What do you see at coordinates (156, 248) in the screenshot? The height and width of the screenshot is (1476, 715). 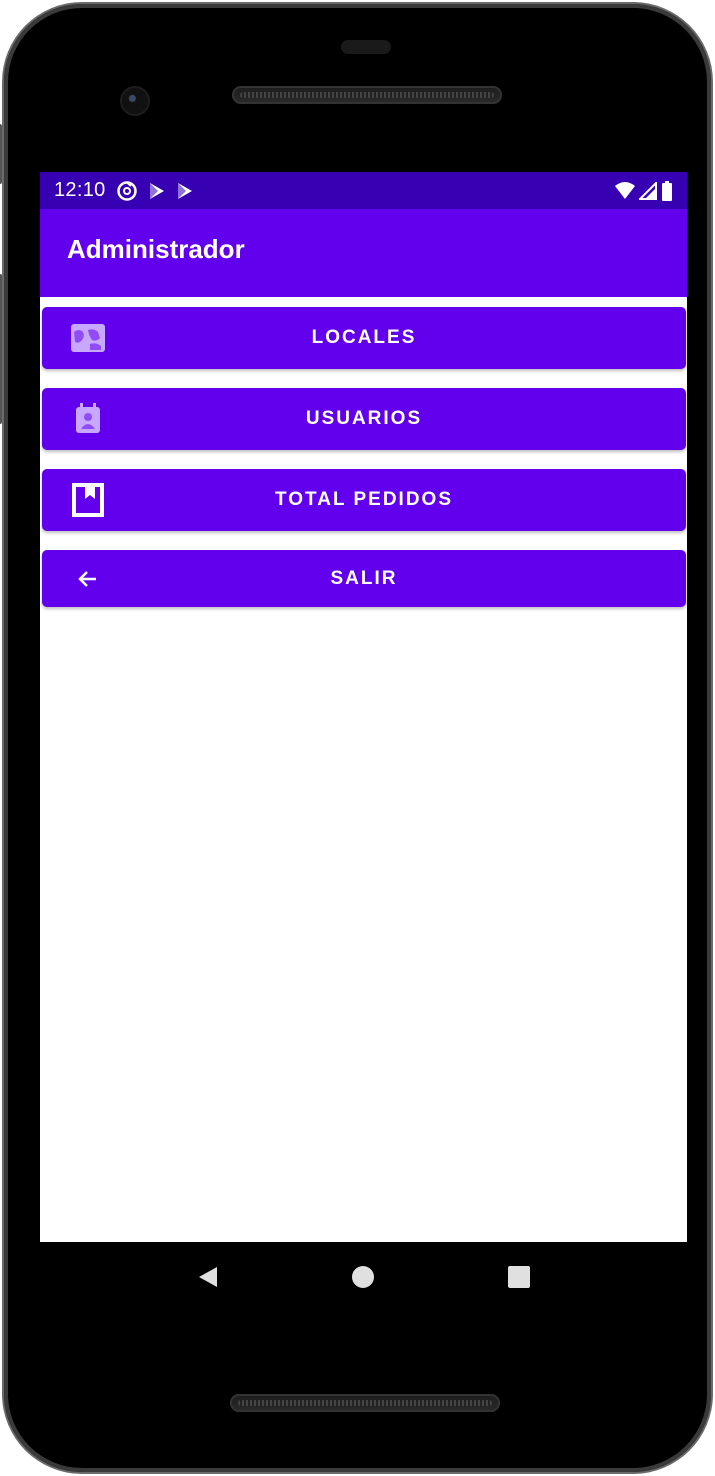 I see `page-title: Administrador` at bounding box center [156, 248].